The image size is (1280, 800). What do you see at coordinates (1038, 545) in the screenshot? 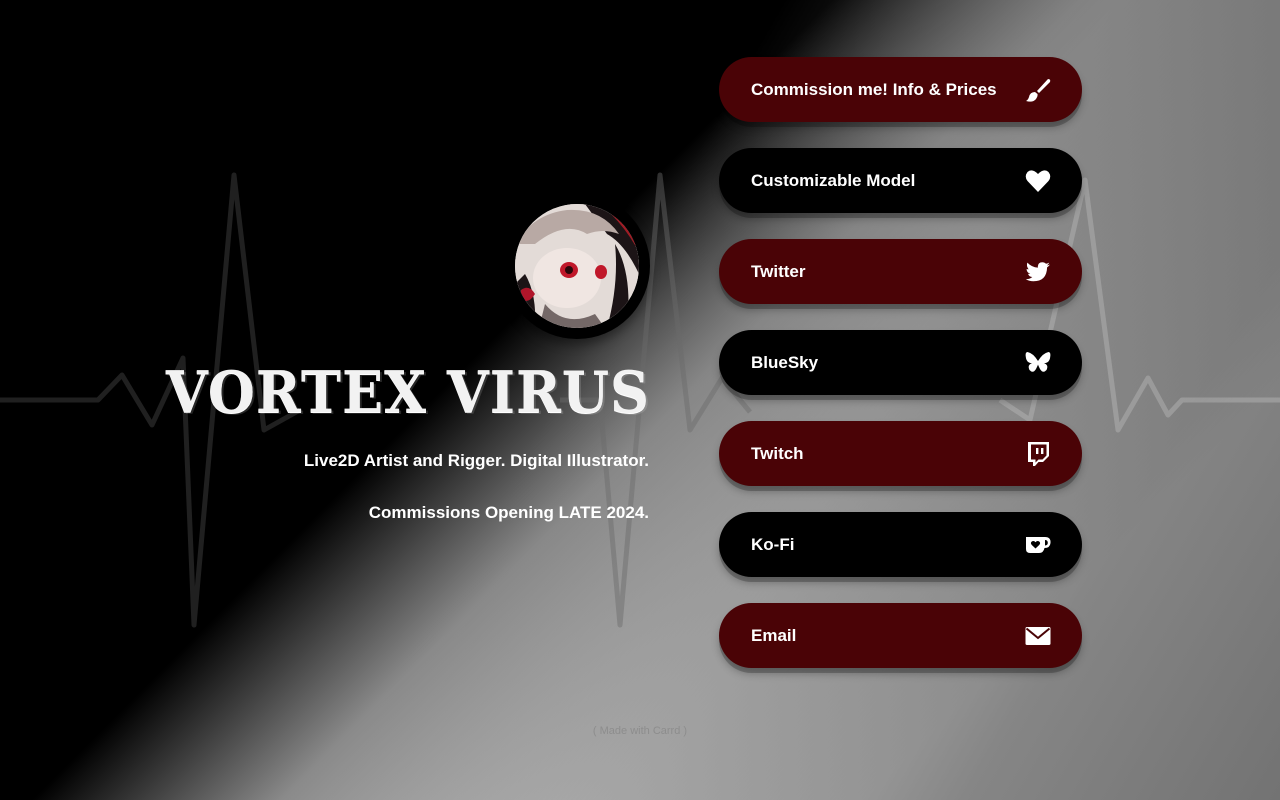
I see `kofi-cup-icon` at bounding box center [1038, 545].